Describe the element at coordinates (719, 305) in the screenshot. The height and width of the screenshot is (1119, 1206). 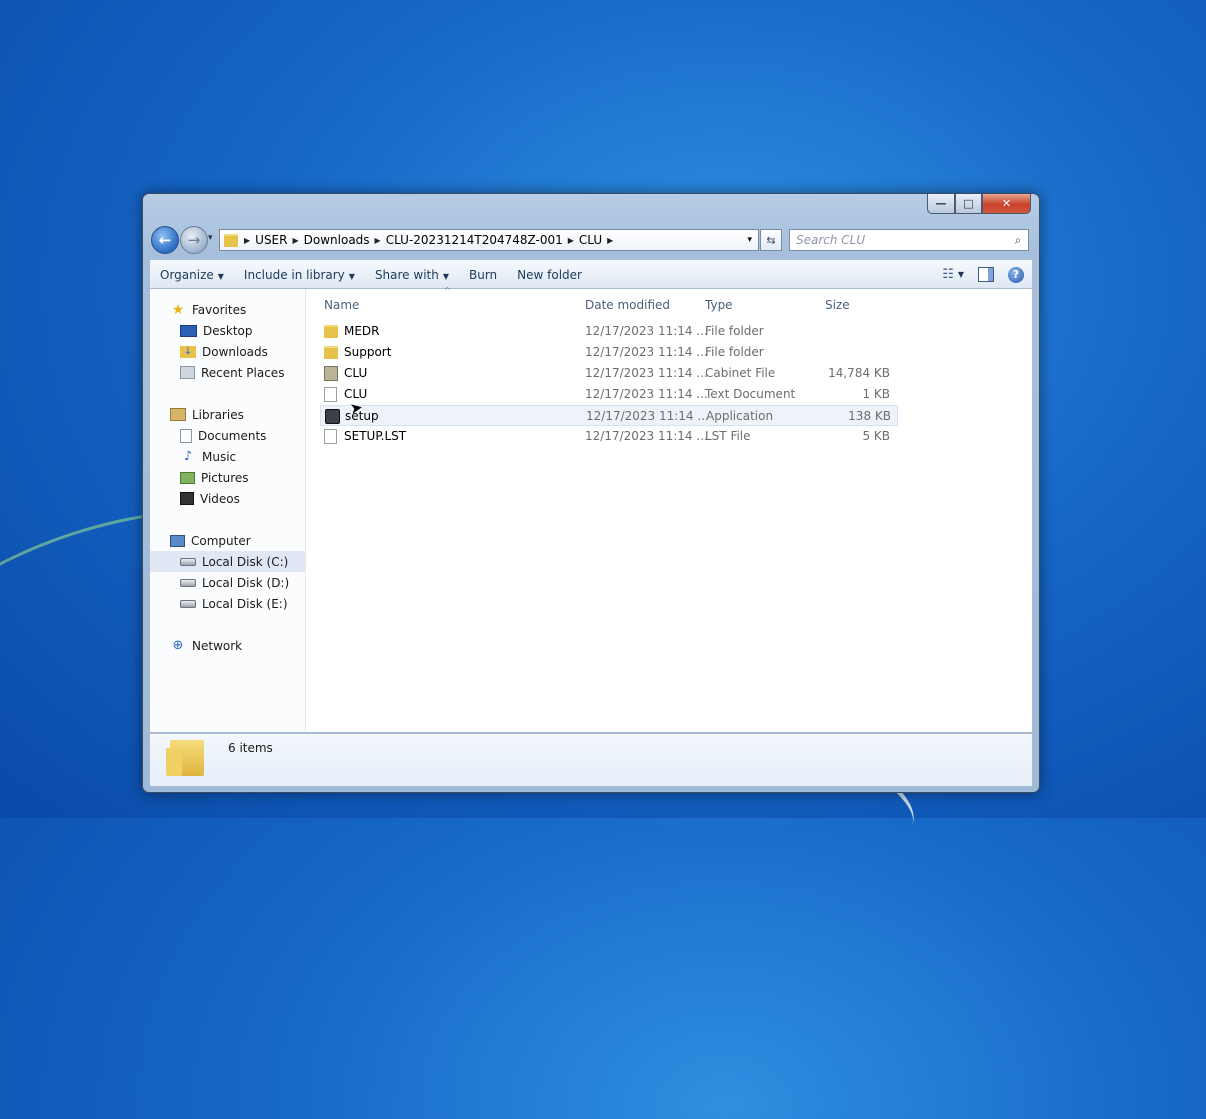
I see `column-header-type: Type` at that location.